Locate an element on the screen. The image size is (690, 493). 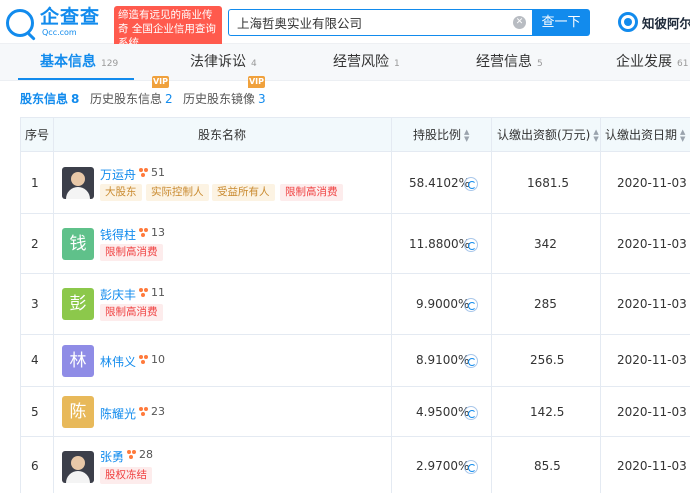
tab-risk: 经营风险 1 is located at coordinates (366, 62).